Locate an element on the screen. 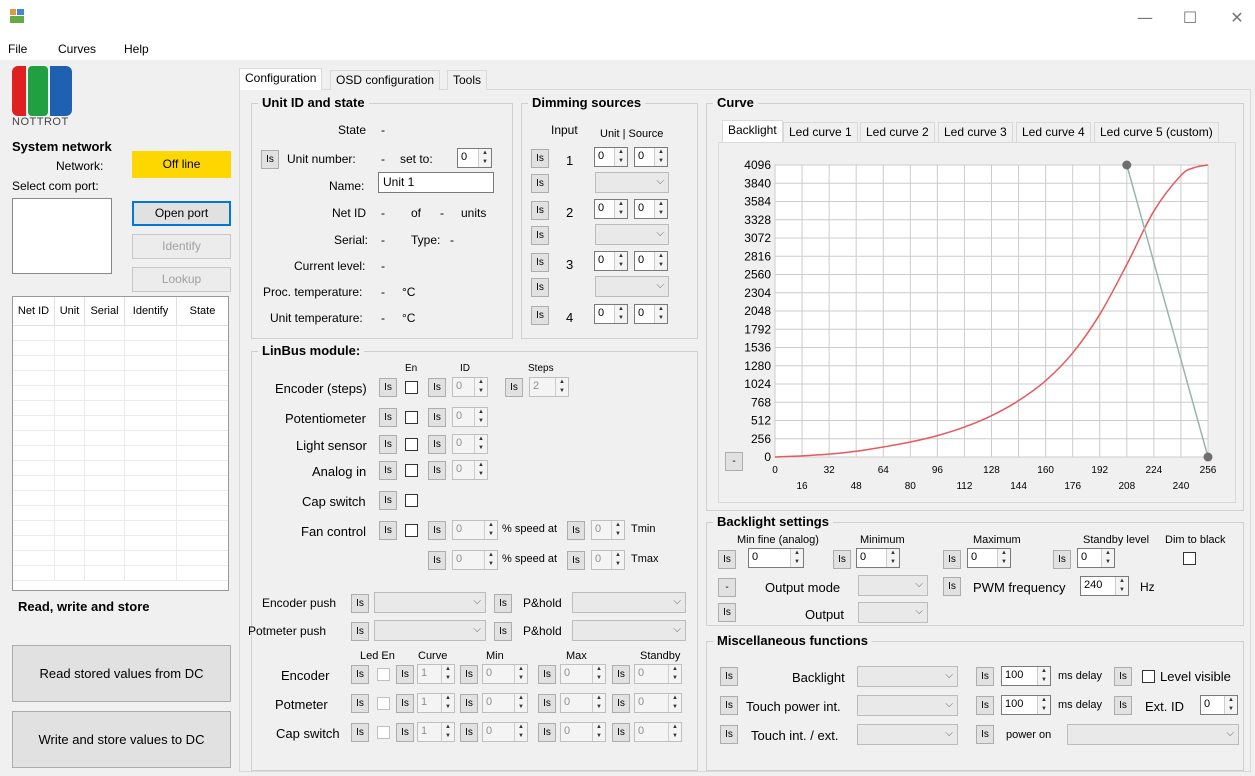  tmax-spinner: 0 ▲ ▼ is located at coordinates (608, 560).